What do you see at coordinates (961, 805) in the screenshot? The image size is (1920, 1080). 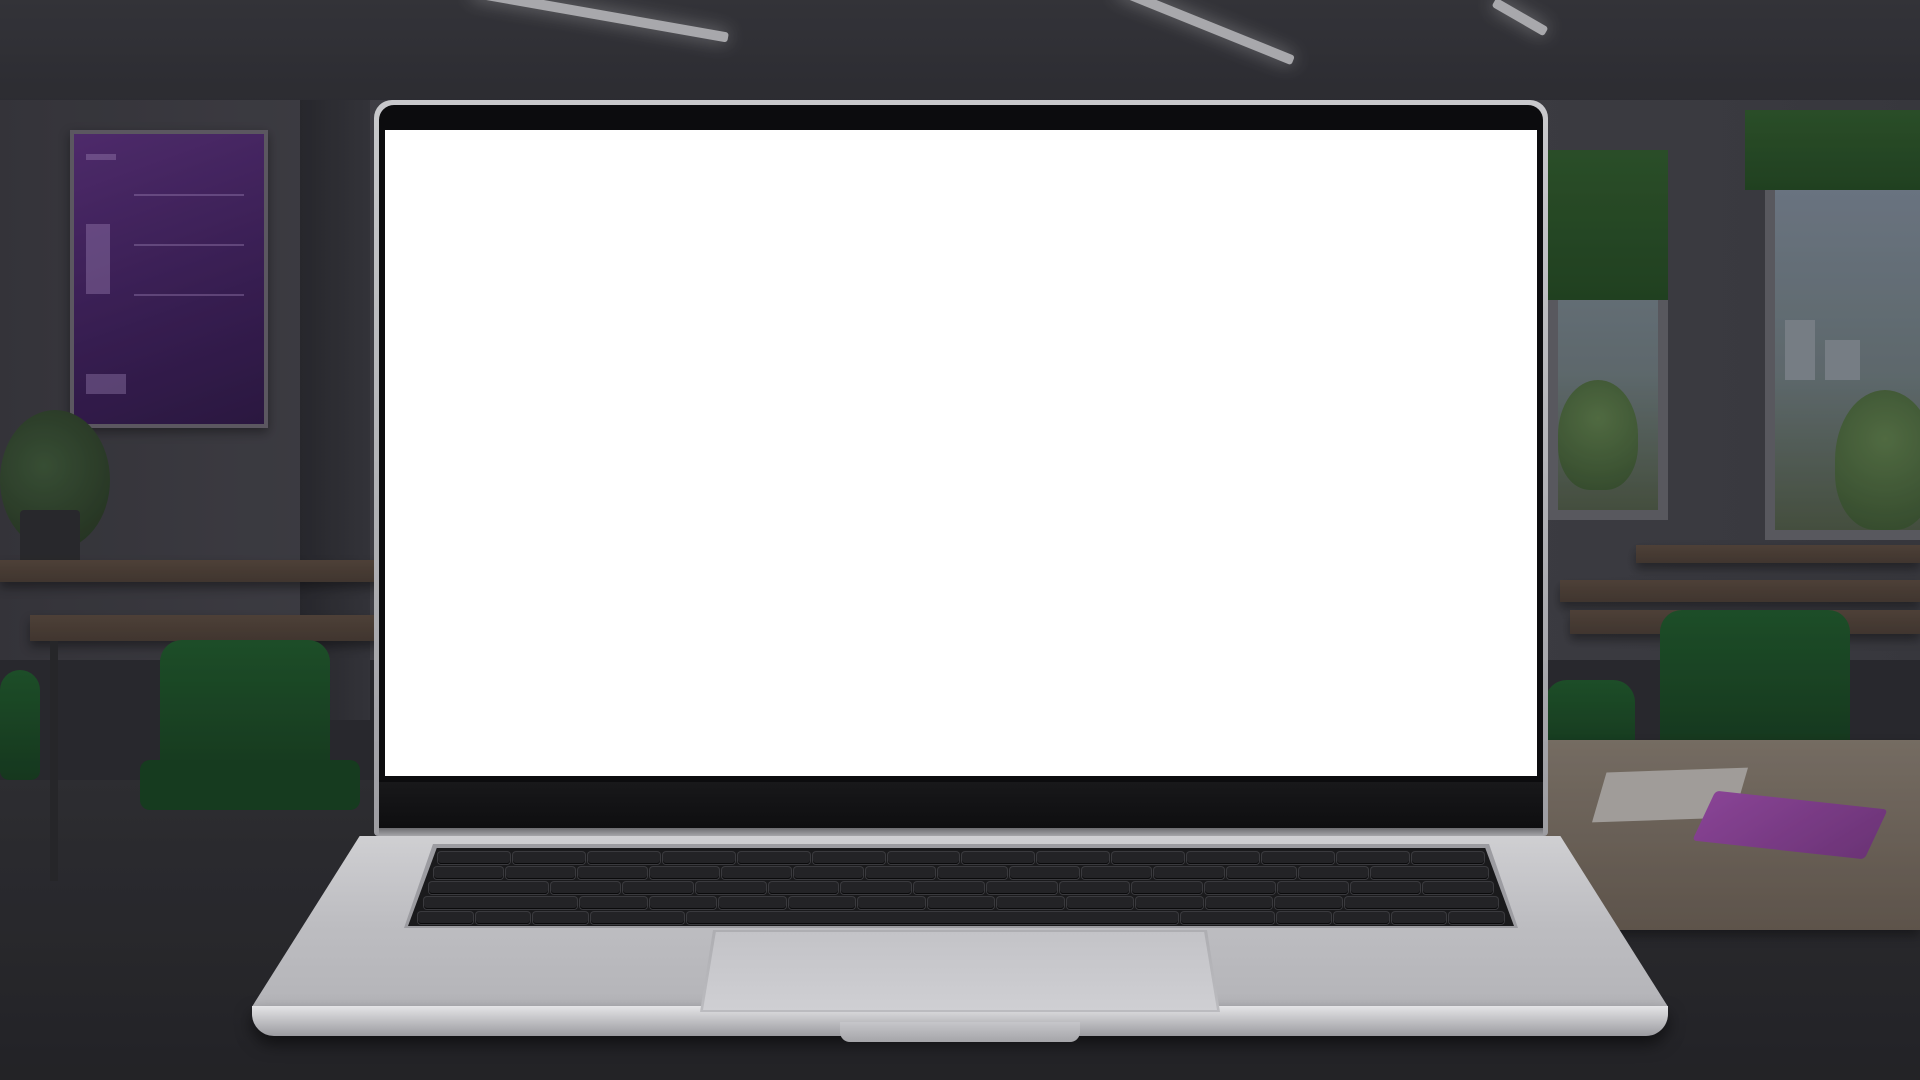 I see `screen-chin` at bounding box center [961, 805].